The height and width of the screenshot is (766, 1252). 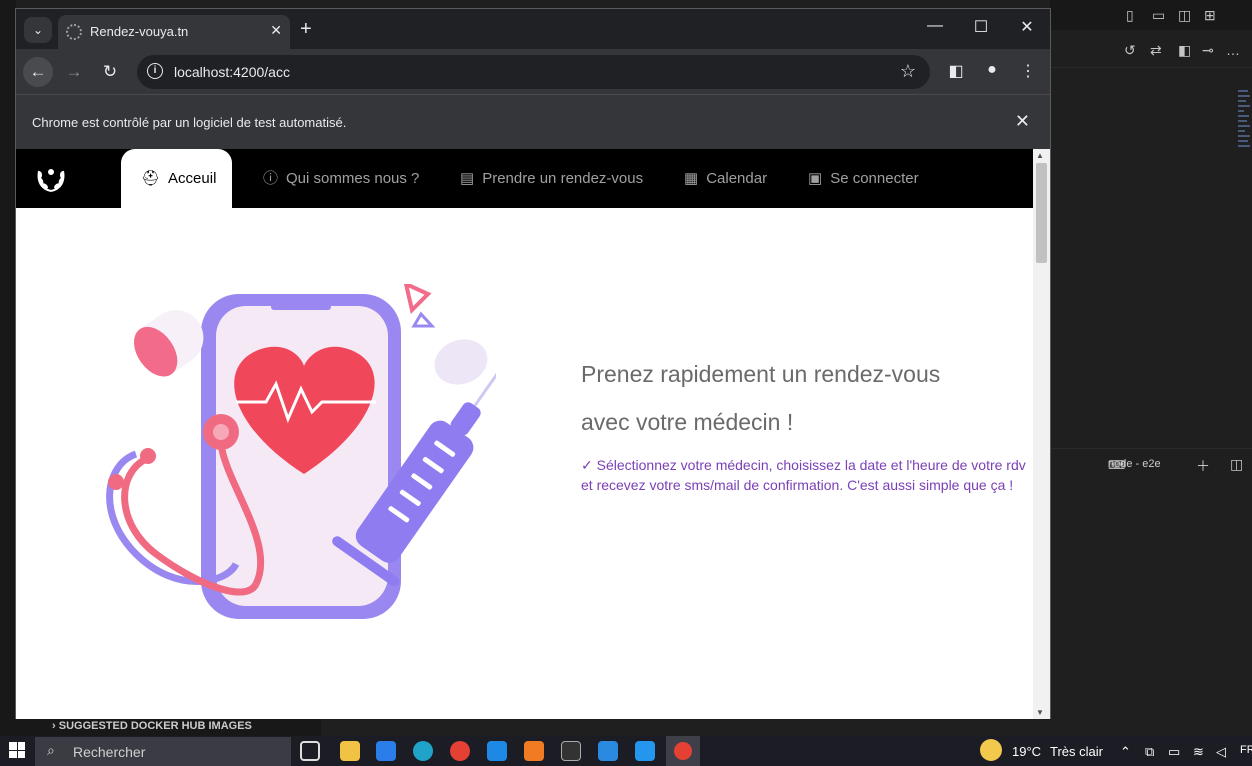 What do you see at coordinates (155, 726) in the screenshot?
I see `docker-panel-label: SUGGESTED DOCKER HUB IMAGES` at bounding box center [155, 726].